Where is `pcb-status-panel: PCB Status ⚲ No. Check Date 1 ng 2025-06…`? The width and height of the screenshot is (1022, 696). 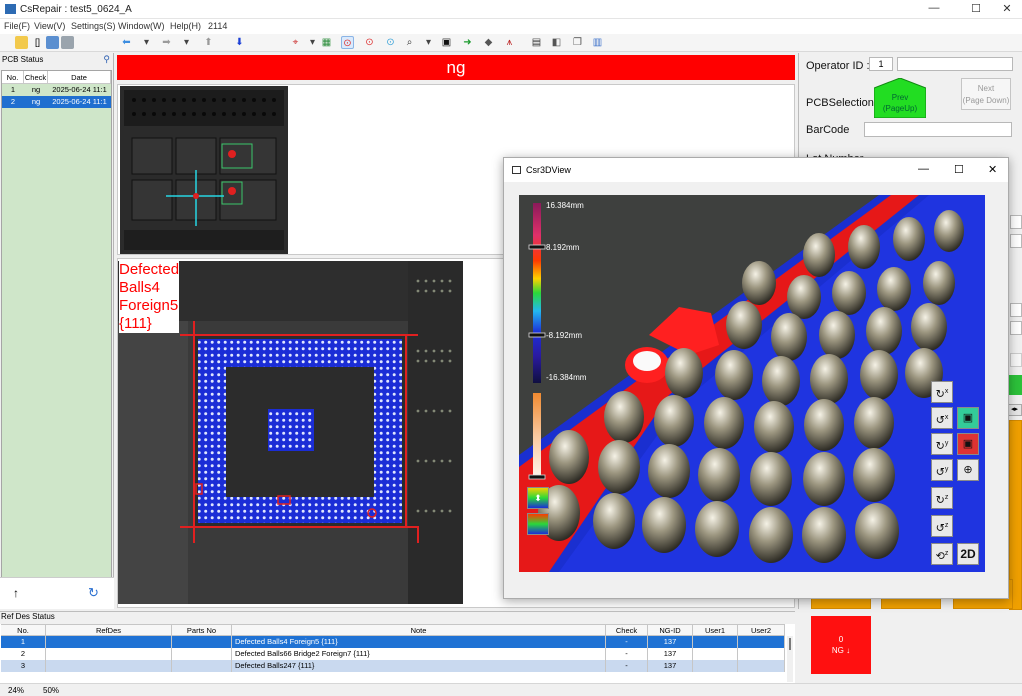
pcb-status-panel: PCB Status ⚲ No. Check Date 1 ng 2025-06… is located at coordinates (57, 331).